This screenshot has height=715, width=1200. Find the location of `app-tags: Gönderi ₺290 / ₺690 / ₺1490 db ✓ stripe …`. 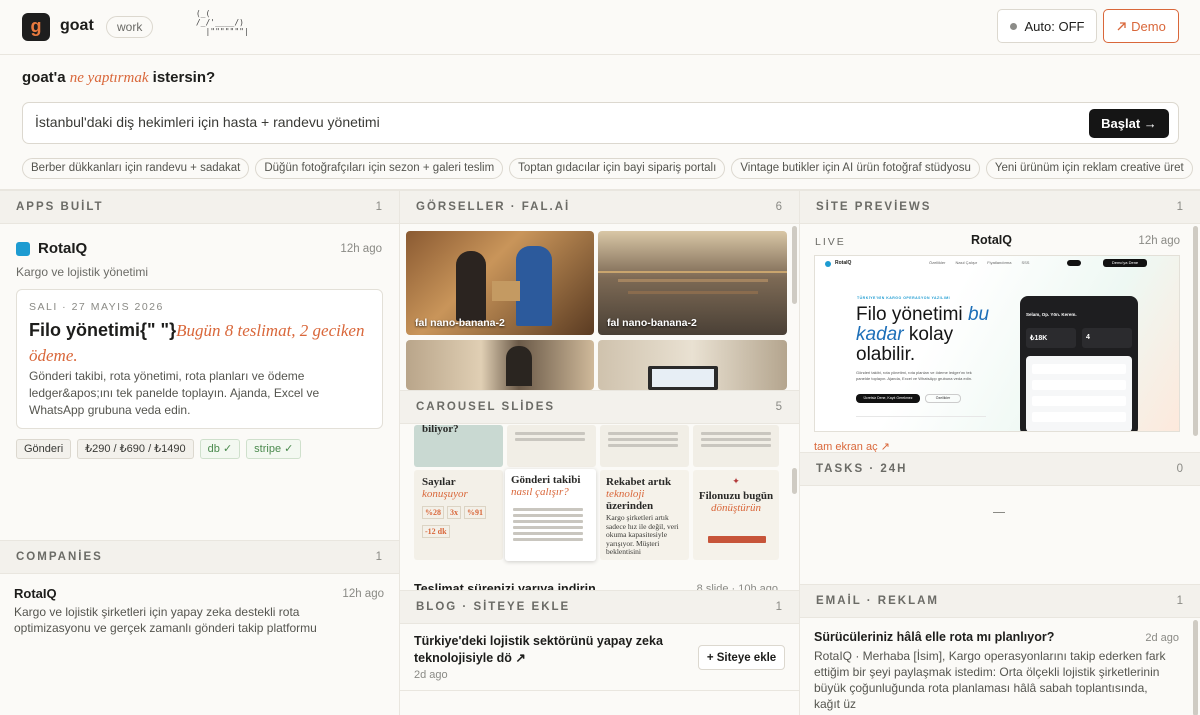

app-tags: Gönderi ₺290 / ₺690 / ₺1490 db ✓ stripe … is located at coordinates (159, 449).